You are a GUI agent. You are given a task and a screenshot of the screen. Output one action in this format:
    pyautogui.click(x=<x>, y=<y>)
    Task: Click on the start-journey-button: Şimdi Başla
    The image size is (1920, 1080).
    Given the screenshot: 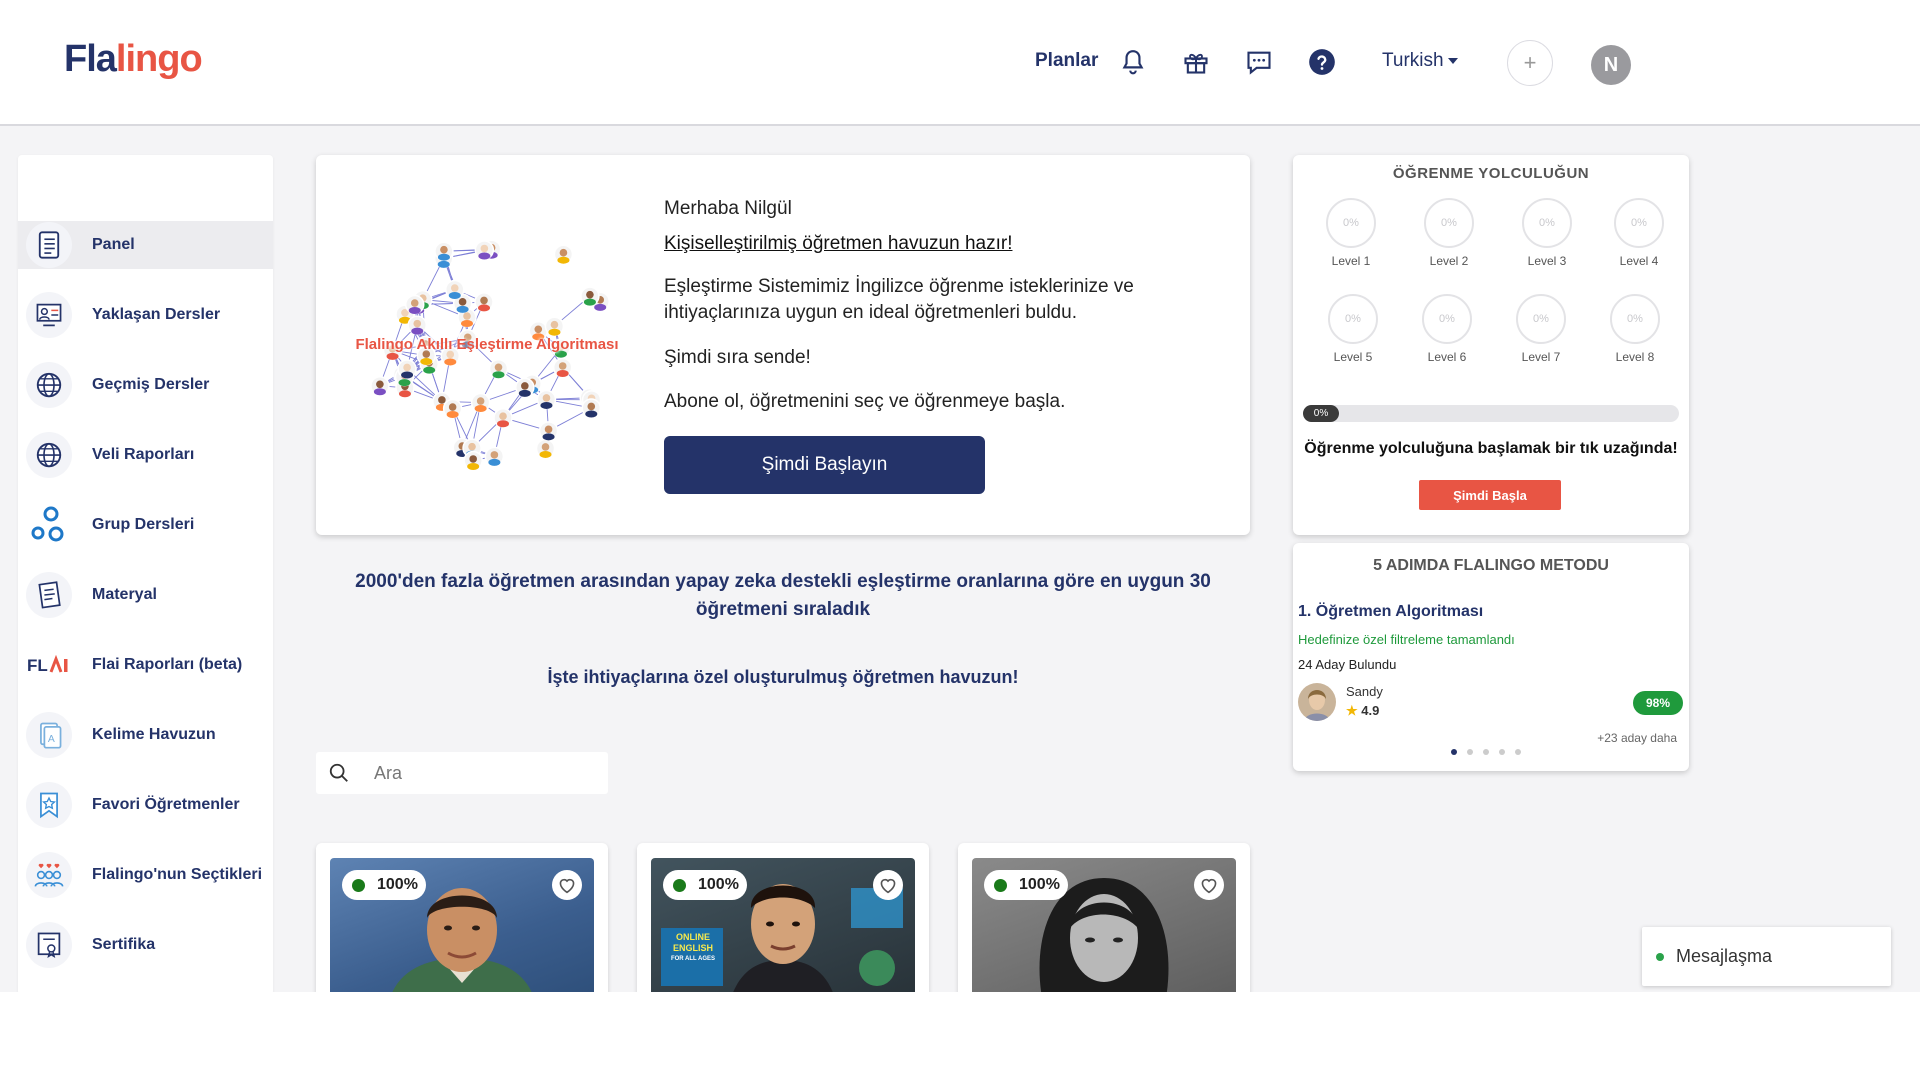 What is the action you would take?
    pyautogui.click(x=1490, y=495)
    